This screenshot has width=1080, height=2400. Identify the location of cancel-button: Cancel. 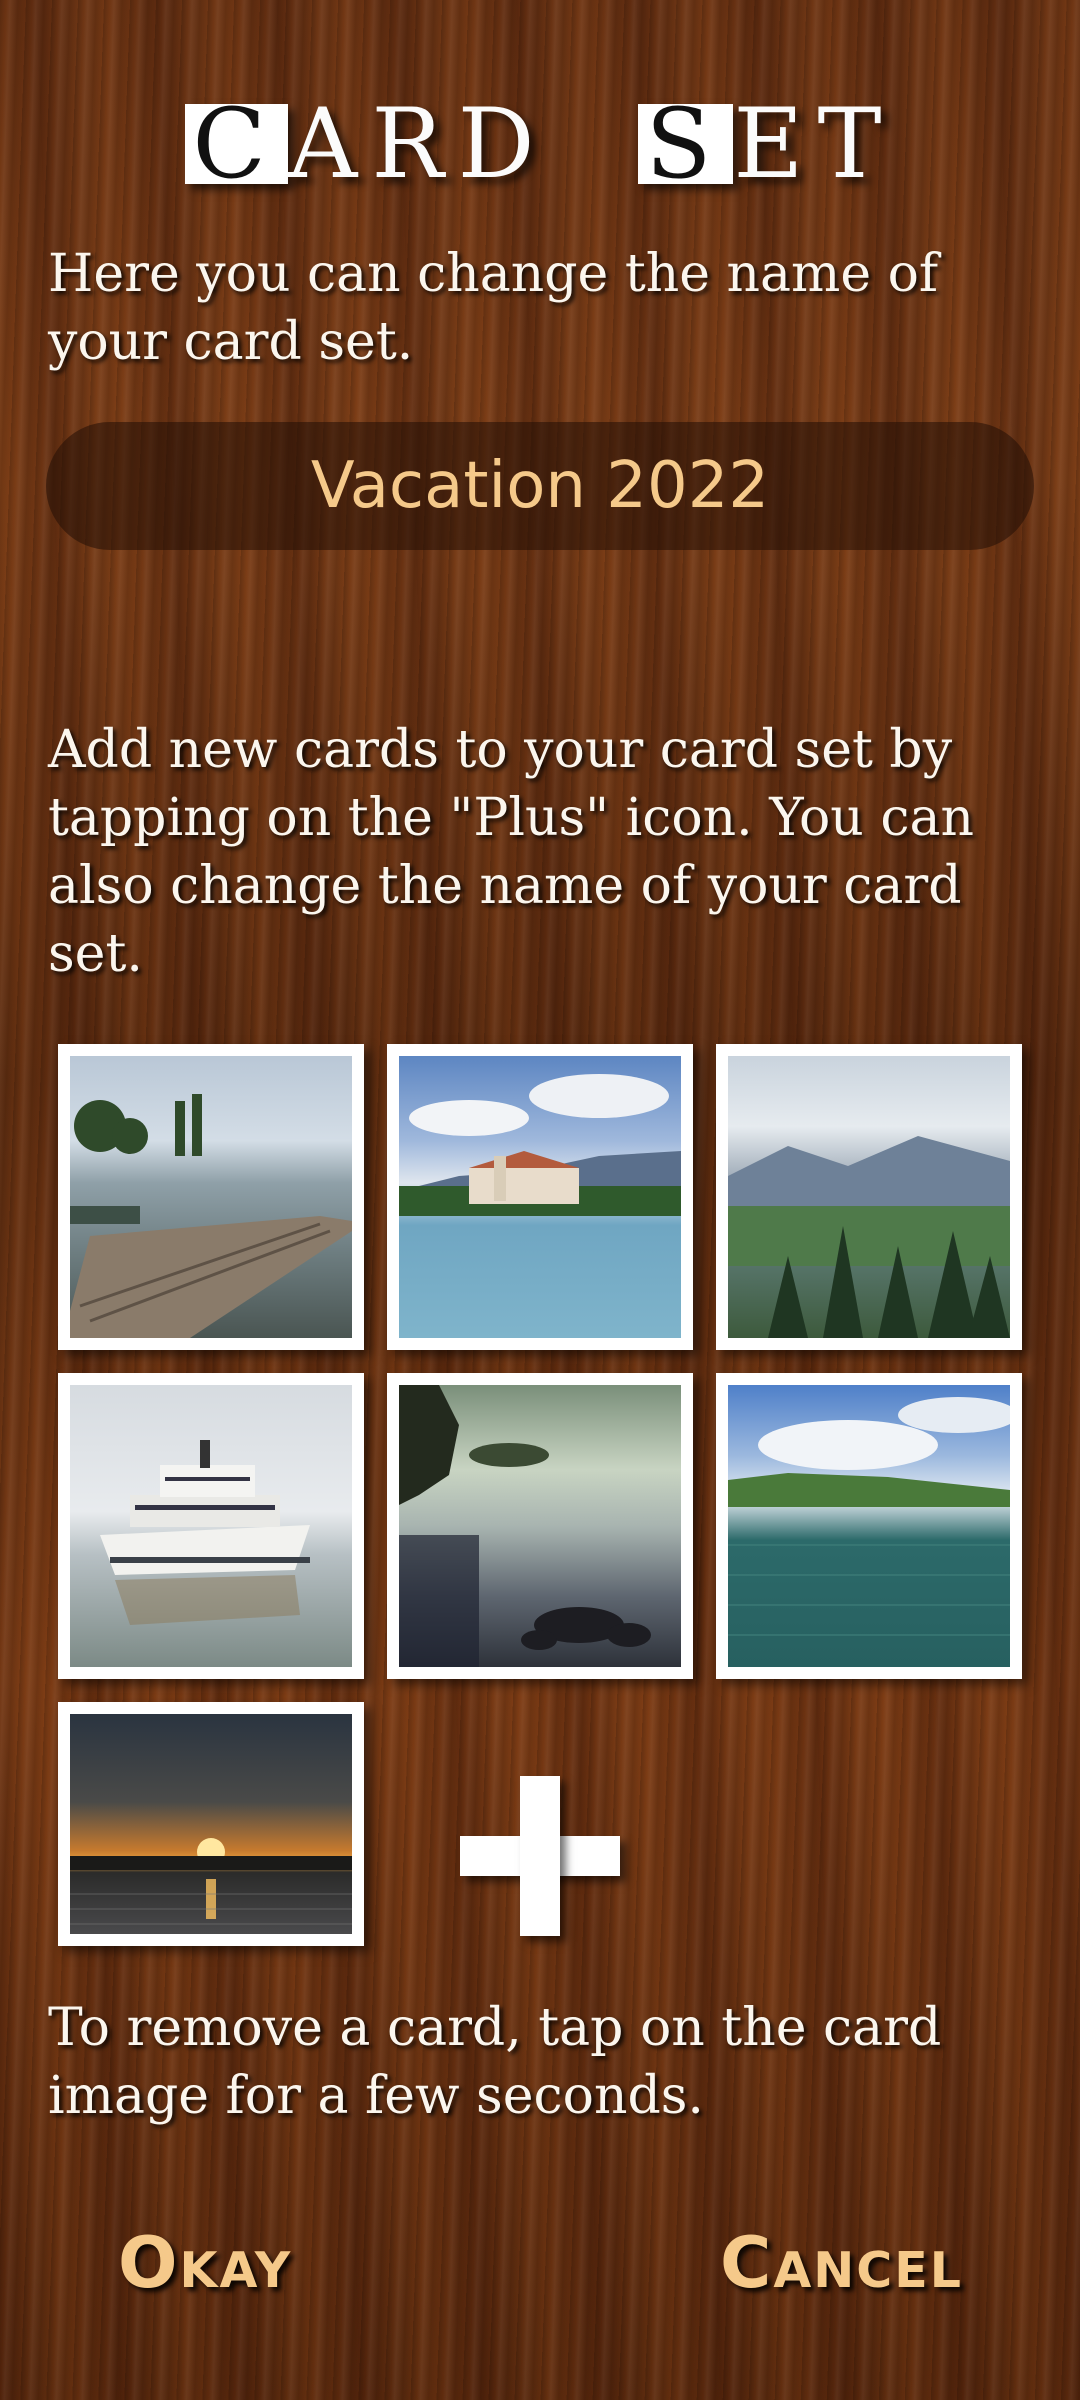
(841, 2263).